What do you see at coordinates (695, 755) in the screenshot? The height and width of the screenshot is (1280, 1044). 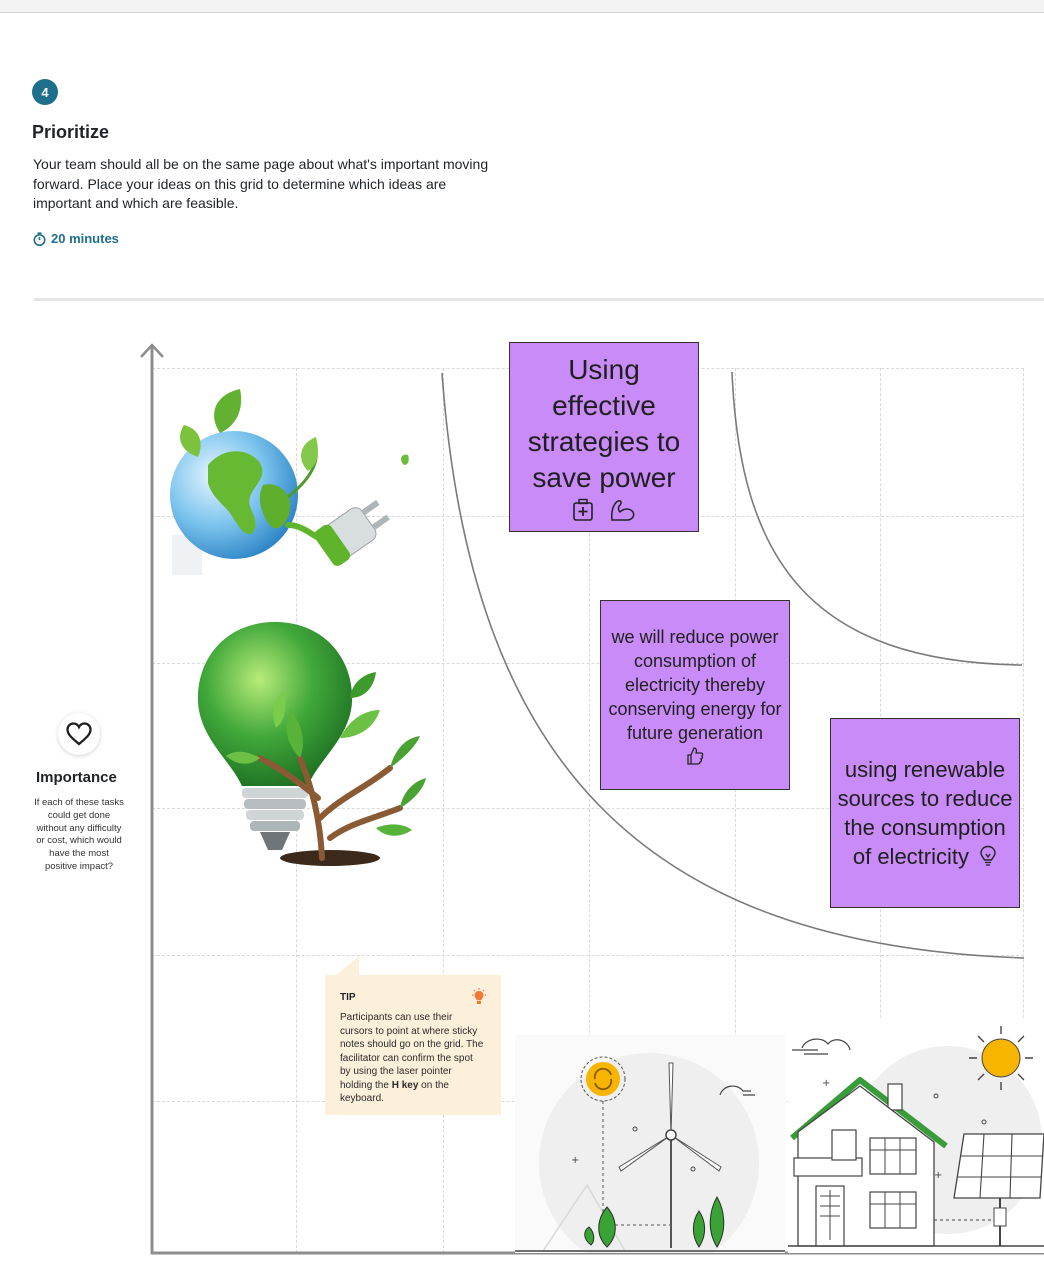 I see `thumbs-up-icon` at bounding box center [695, 755].